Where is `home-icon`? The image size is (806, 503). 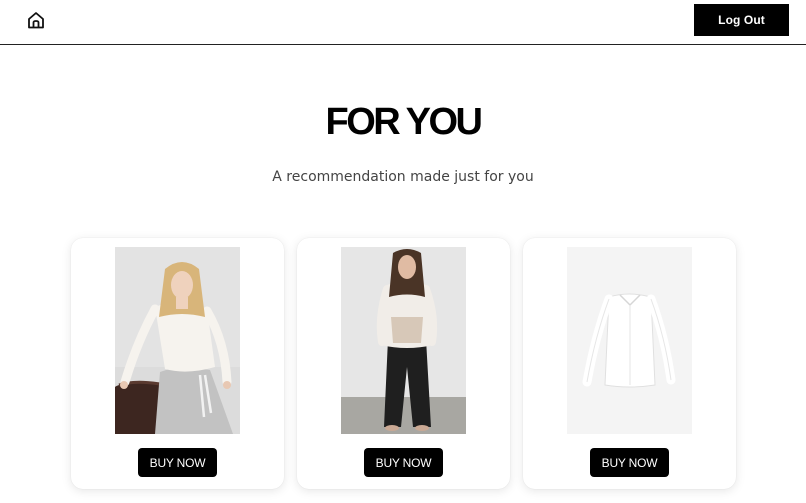
home-icon is located at coordinates (36, 20).